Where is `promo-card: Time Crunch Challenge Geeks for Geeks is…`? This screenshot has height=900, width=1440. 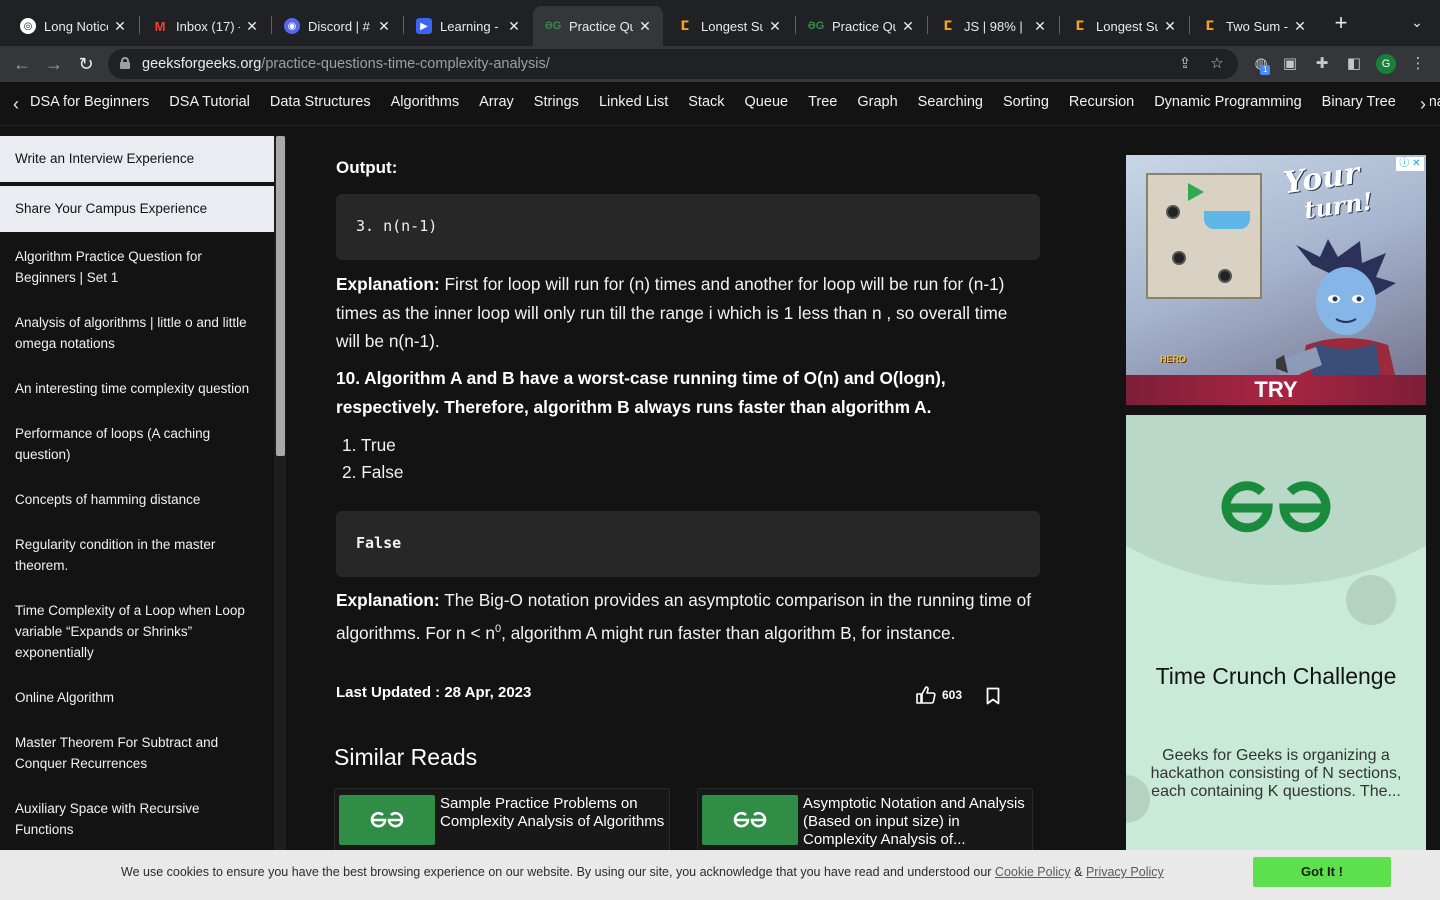 promo-card: Time Crunch Challenge Geeks for Geeks is… is located at coordinates (1276, 635).